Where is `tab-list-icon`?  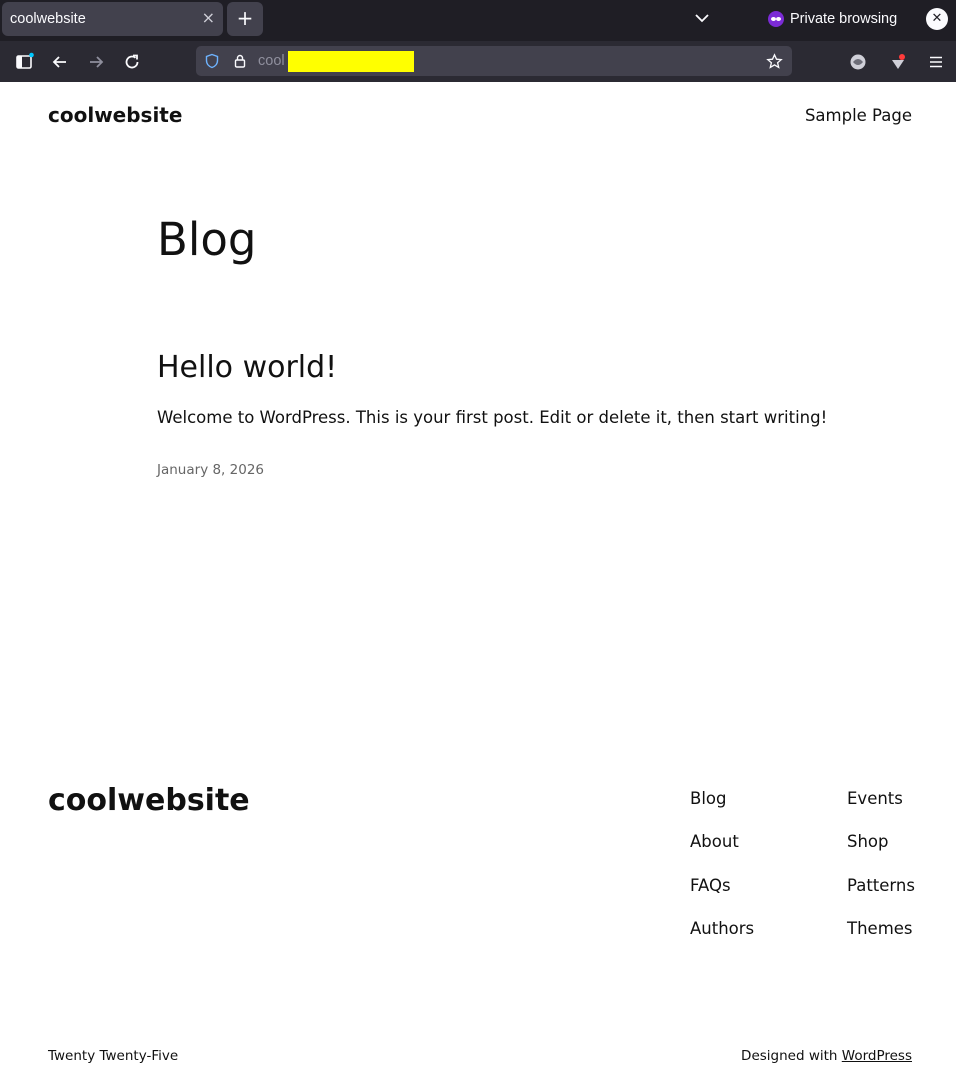
tab-list-icon is located at coordinates (702, 18).